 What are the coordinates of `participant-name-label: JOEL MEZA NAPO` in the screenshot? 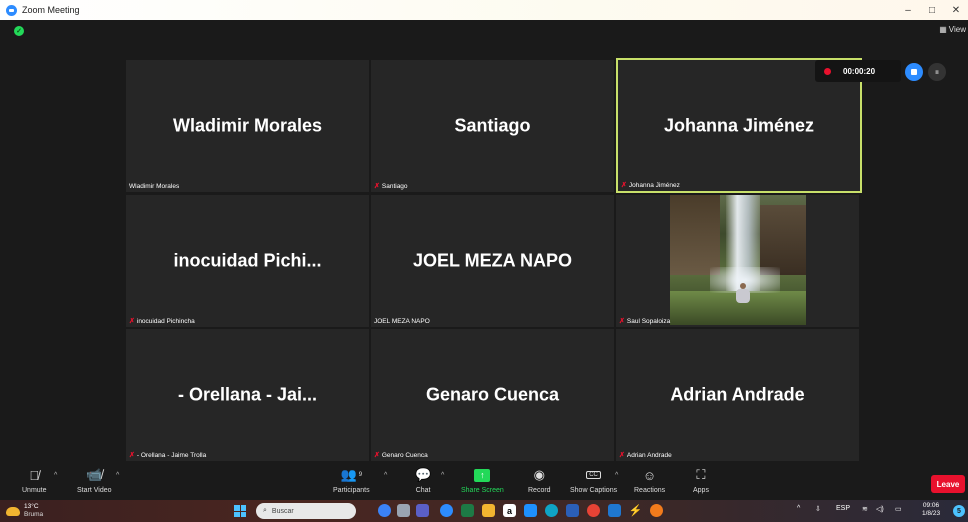 It's located at (402, 321).